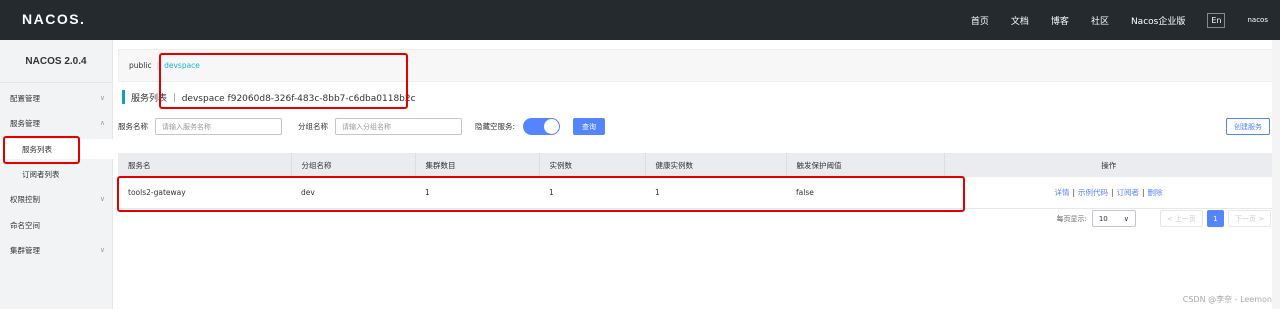 Image resolution: width=1280 pixels, height=309 pixels. I want to click on watermark: CSDN @李奈 - Leemon, so click(1227, 299).